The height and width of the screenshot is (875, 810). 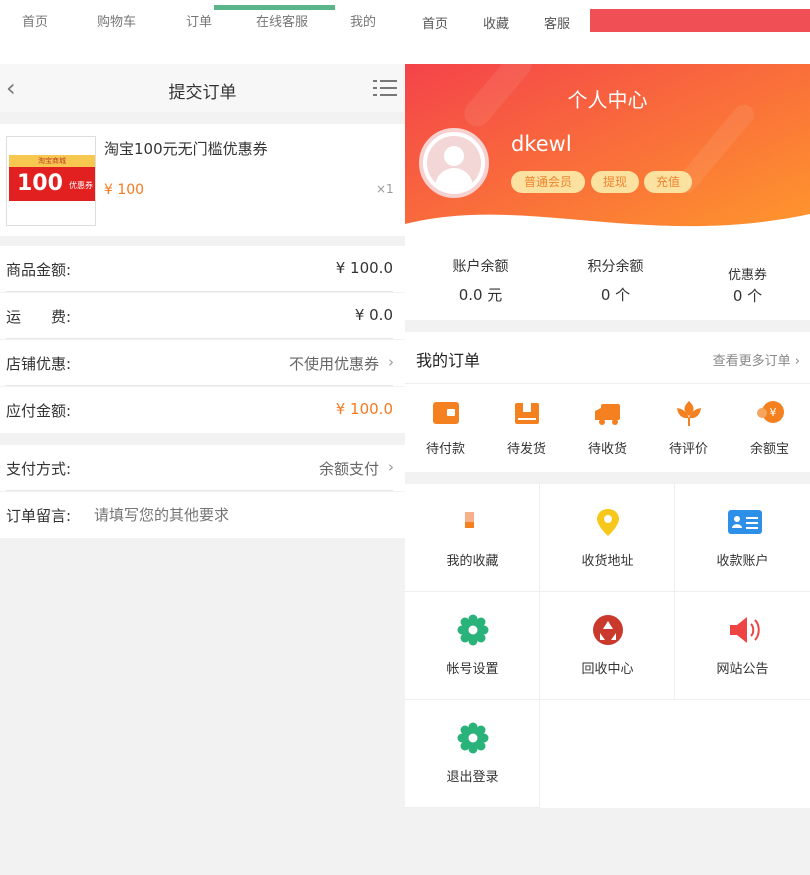 I want to click on payable-label: 应付金额:, so click(x=39, y=411).